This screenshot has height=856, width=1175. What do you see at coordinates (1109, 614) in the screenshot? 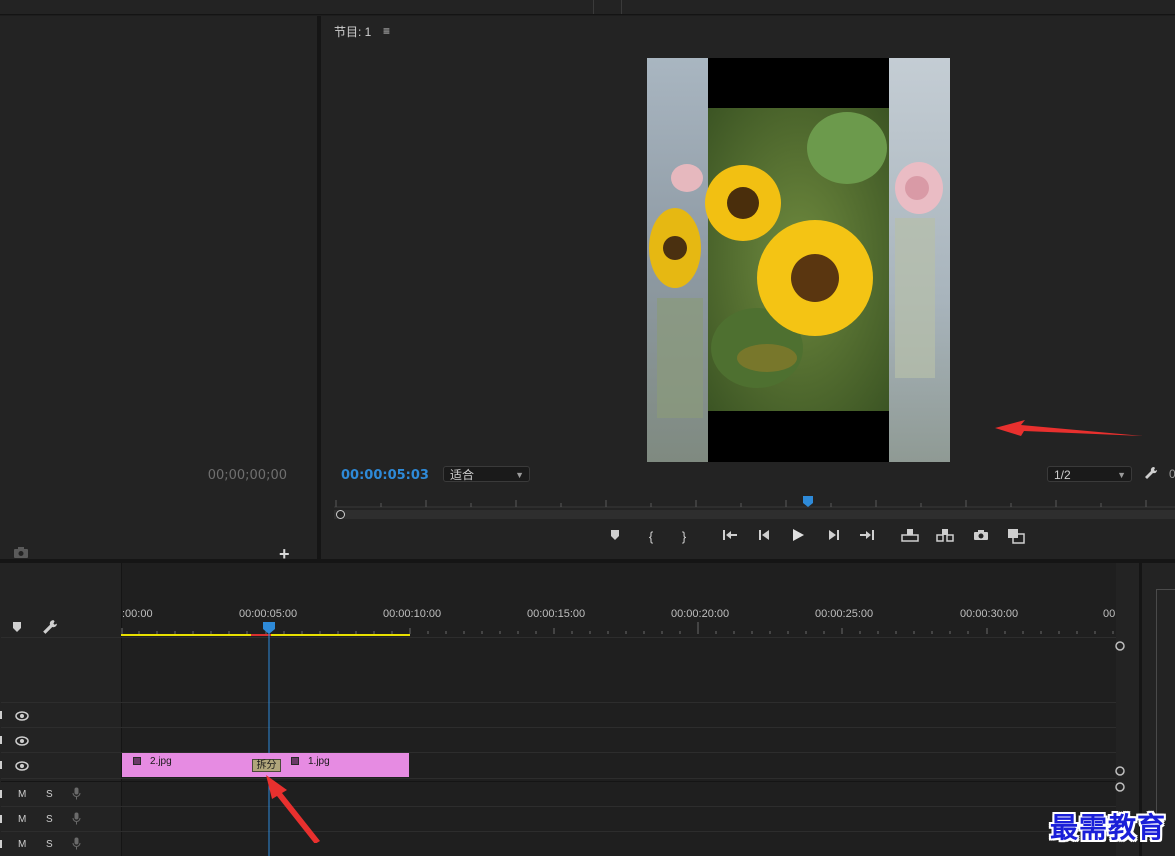
I see `ruler-label: 00` at bounding box center [1109, 614].